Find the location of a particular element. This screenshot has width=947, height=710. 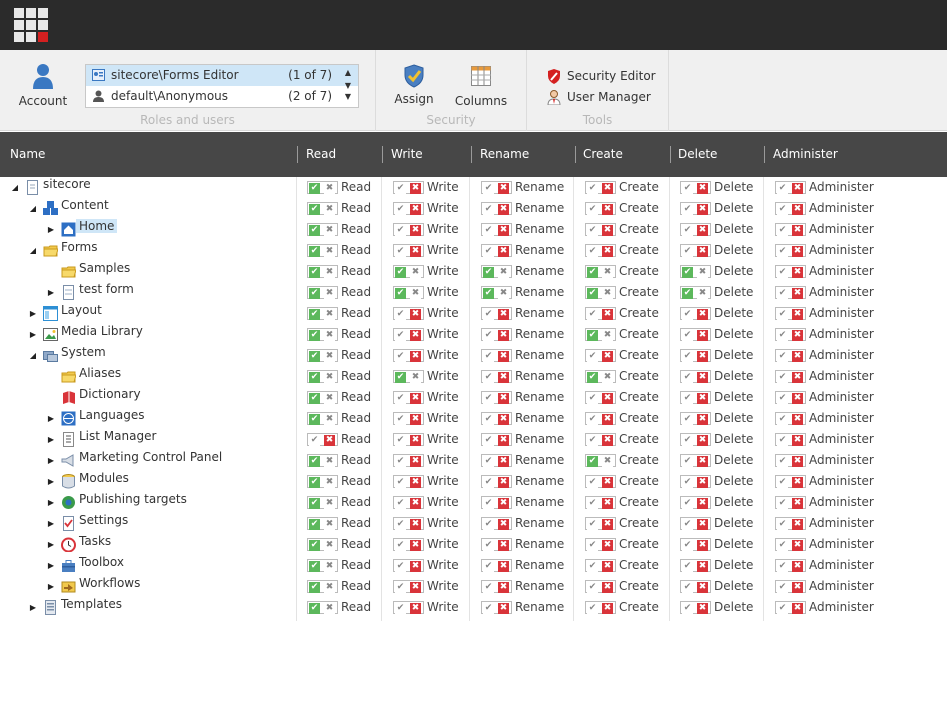

tree-item-label: Marketing Control Panel is located at coordinates (150, 457).